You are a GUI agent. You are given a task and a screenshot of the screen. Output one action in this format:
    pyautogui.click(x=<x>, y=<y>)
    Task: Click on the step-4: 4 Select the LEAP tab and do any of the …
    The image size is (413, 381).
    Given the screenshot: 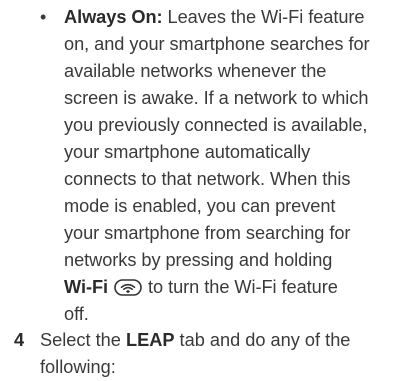 What is the action you would take?
    pyautogui.click(x=206, y=354)
    